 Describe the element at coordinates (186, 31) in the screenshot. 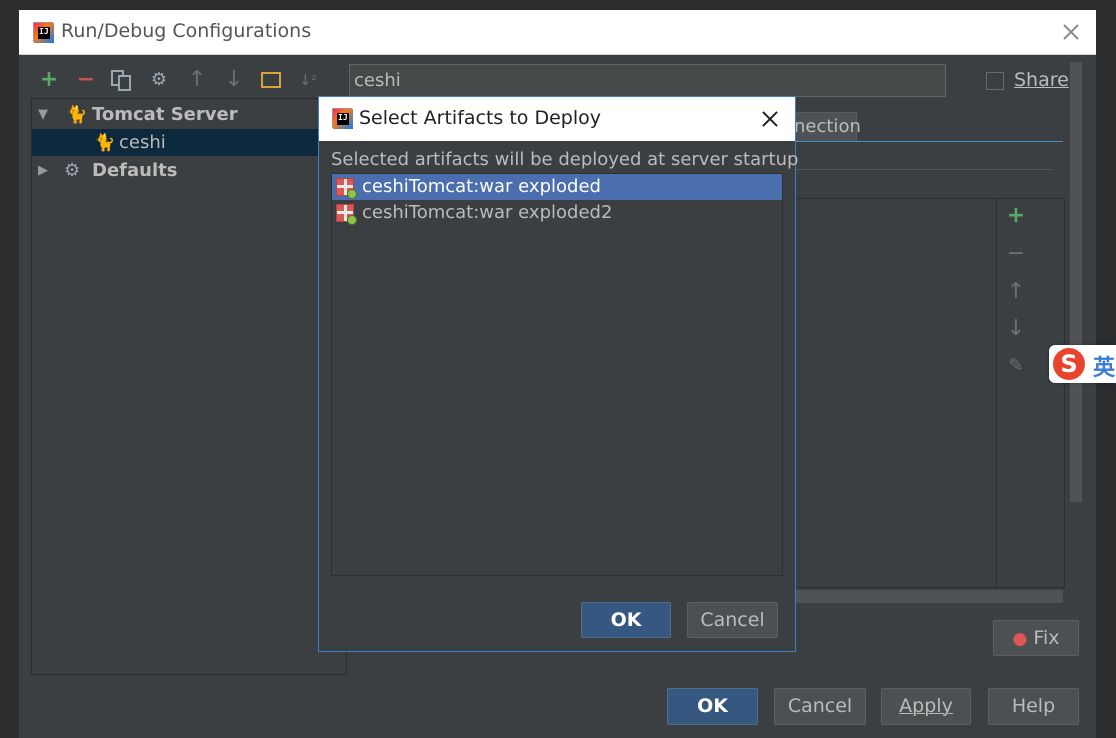

I see `window-title: Run/Debug Configurations` at that location.